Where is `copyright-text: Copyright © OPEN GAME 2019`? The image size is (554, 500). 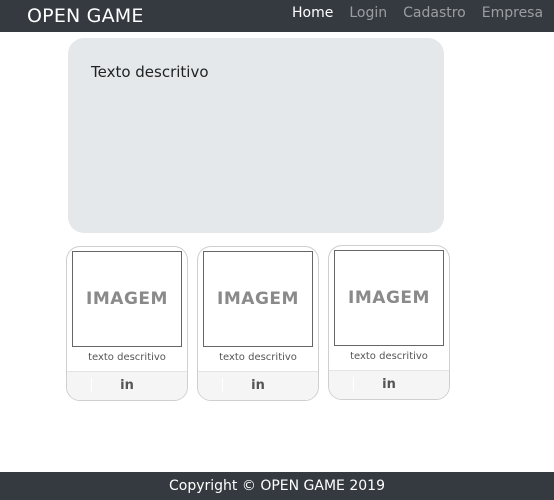 copyright-text: Copyright © OPEN GAME 2019 is located at coordinates (277, 486).